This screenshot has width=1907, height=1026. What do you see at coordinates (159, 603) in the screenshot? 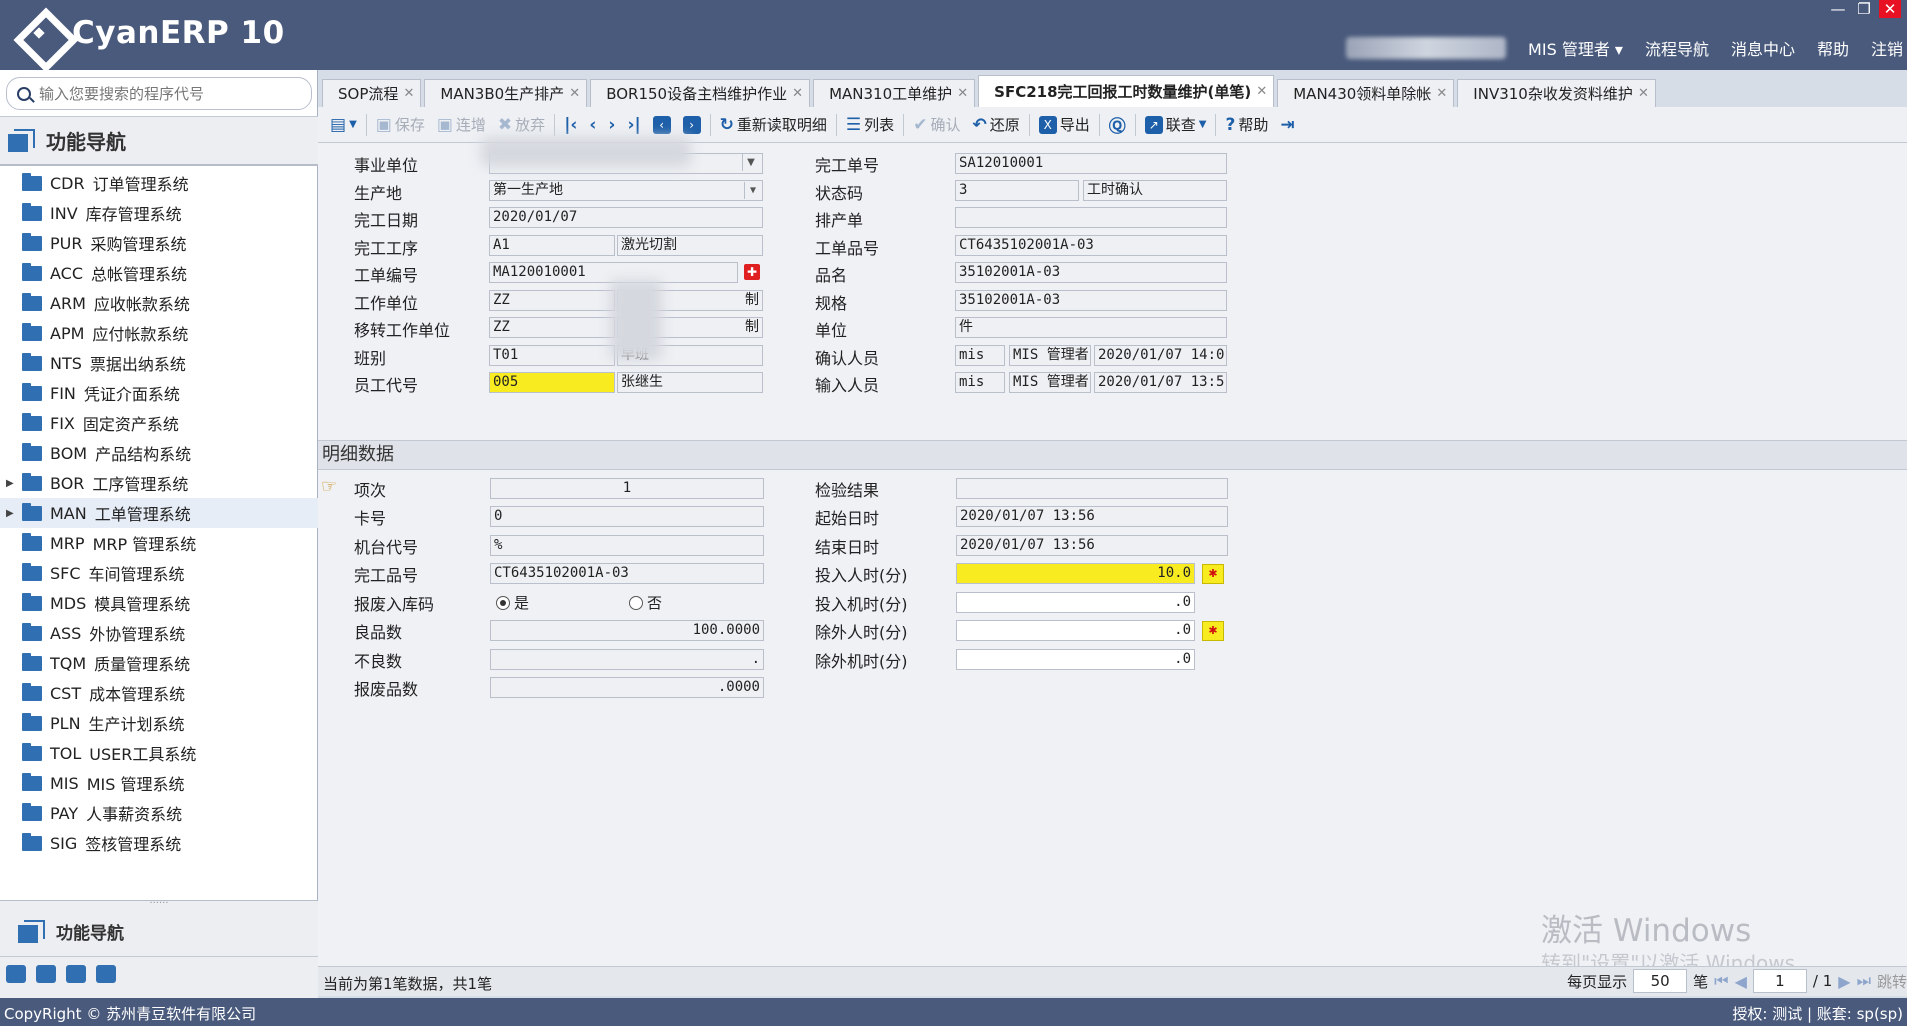
I see `sidebar-item-mds: MDS 模具管理系统` at bounding box center [159, 603].